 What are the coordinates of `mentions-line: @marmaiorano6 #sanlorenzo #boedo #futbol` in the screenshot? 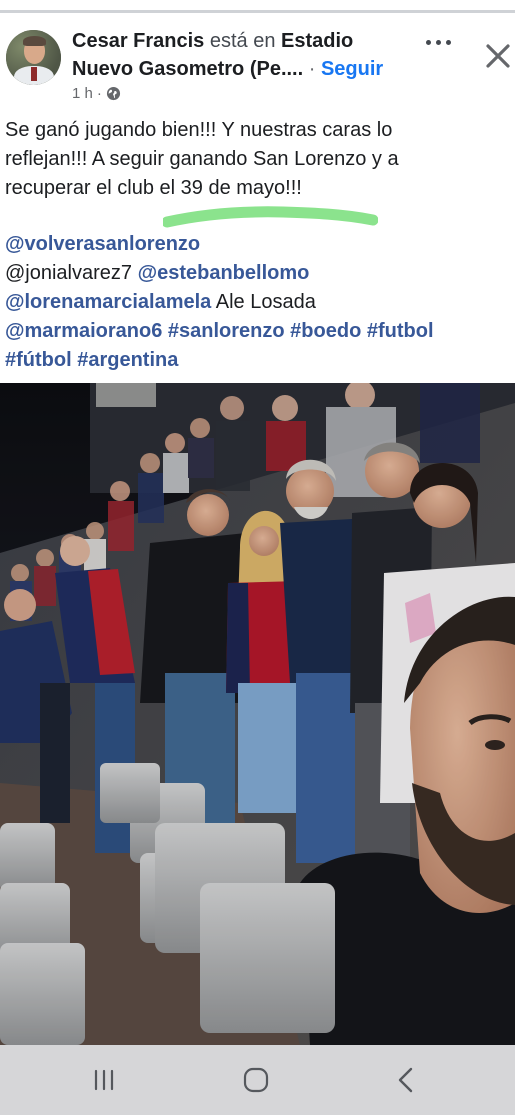 It's located at (257, 331).